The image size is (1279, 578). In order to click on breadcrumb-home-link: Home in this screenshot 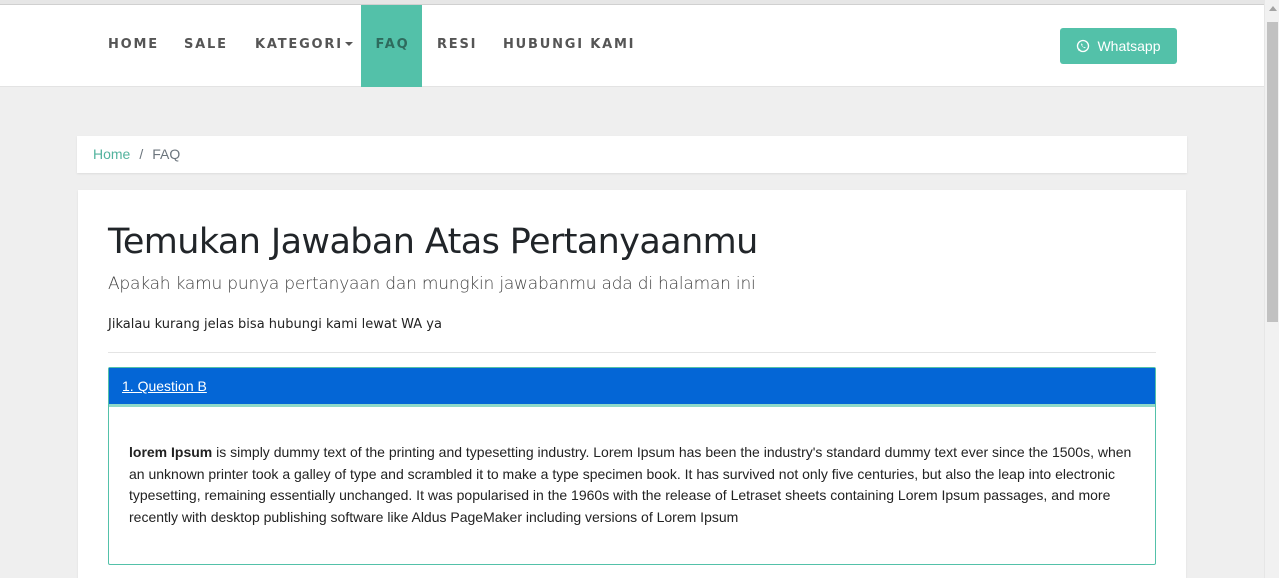, I will do `click(111, 154)`.